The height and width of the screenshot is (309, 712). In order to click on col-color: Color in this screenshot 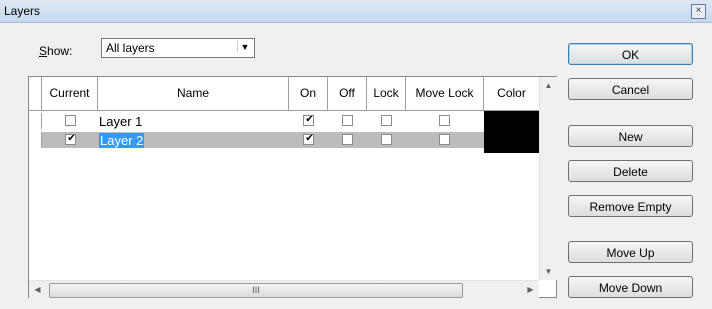, I will do `click(511, 93)`.